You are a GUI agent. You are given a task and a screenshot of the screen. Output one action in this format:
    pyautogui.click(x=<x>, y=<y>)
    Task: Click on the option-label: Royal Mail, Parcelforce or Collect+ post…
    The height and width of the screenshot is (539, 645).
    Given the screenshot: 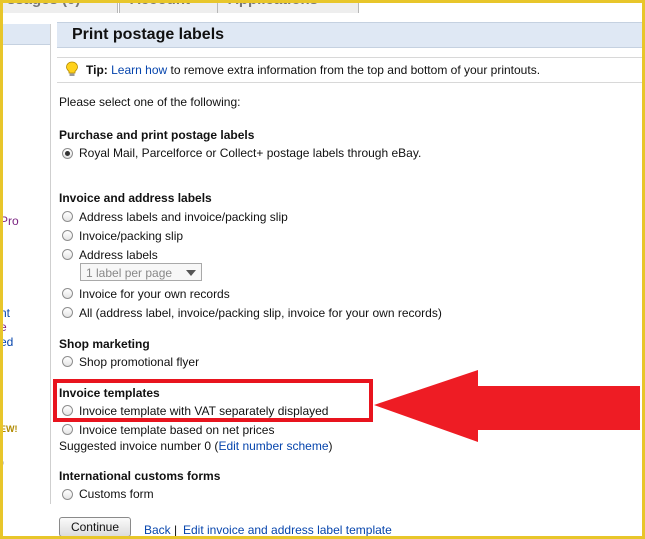 What is the action you would take?
    pyautogui.click(x=250, y=153)
    